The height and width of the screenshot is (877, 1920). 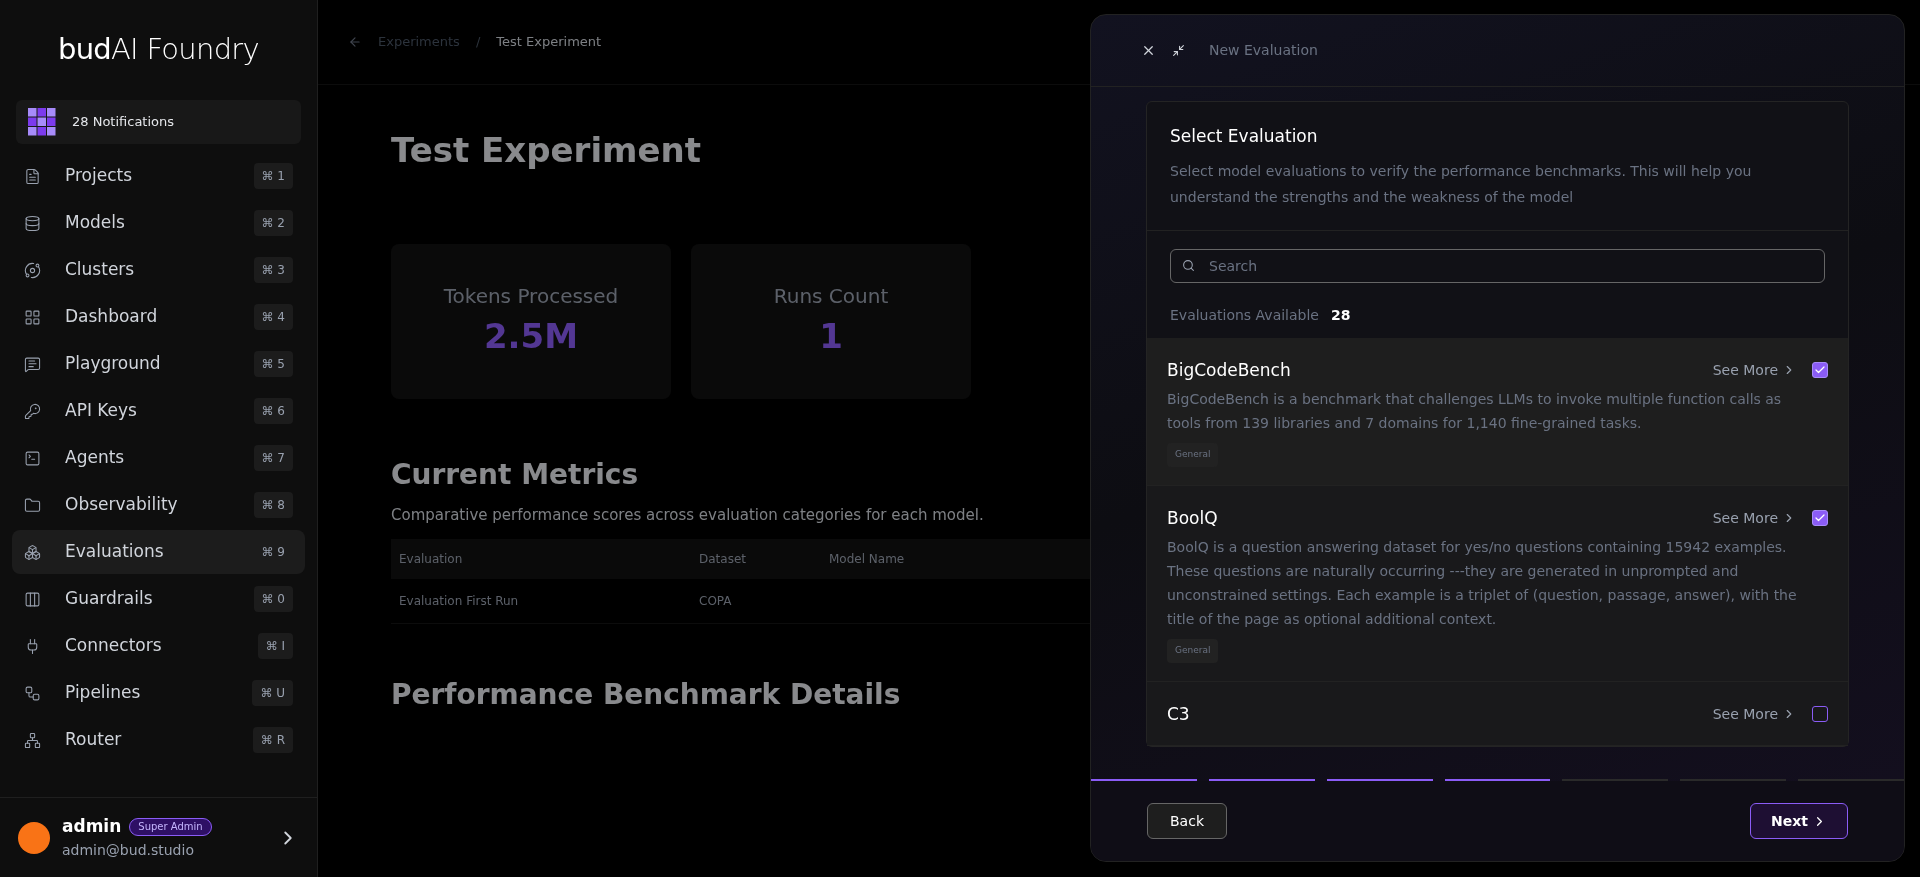 What do you see at coordinates (275, 646) in the screenshot?
I see `shortcut-label: ⌘ I` at bounding box center [275, 646].